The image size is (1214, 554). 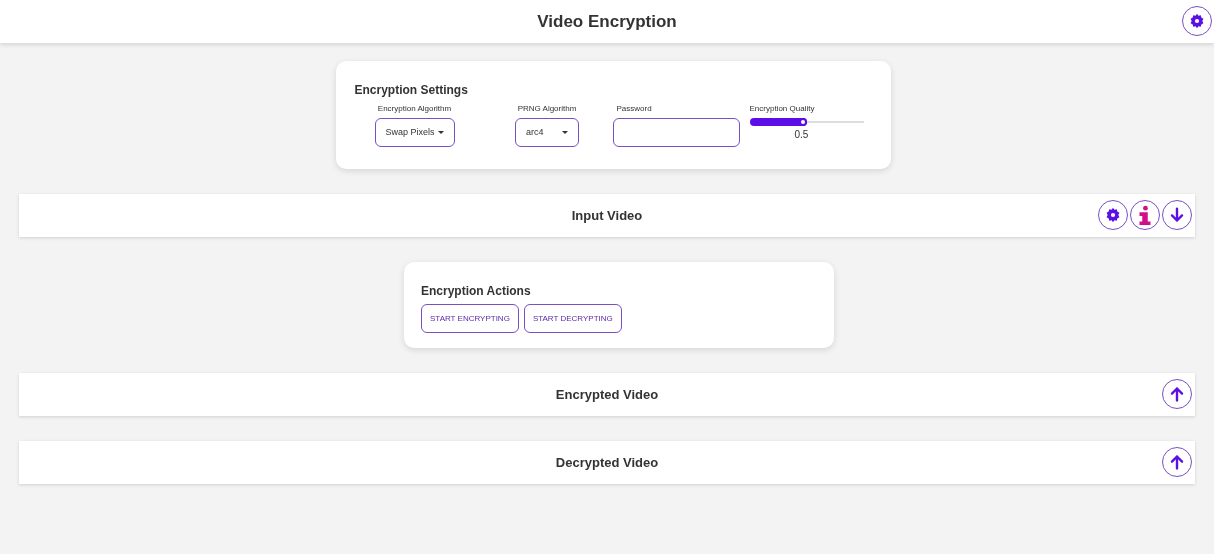 I want to click on card-title: Encryption Settings, so click(x=411, y=90).